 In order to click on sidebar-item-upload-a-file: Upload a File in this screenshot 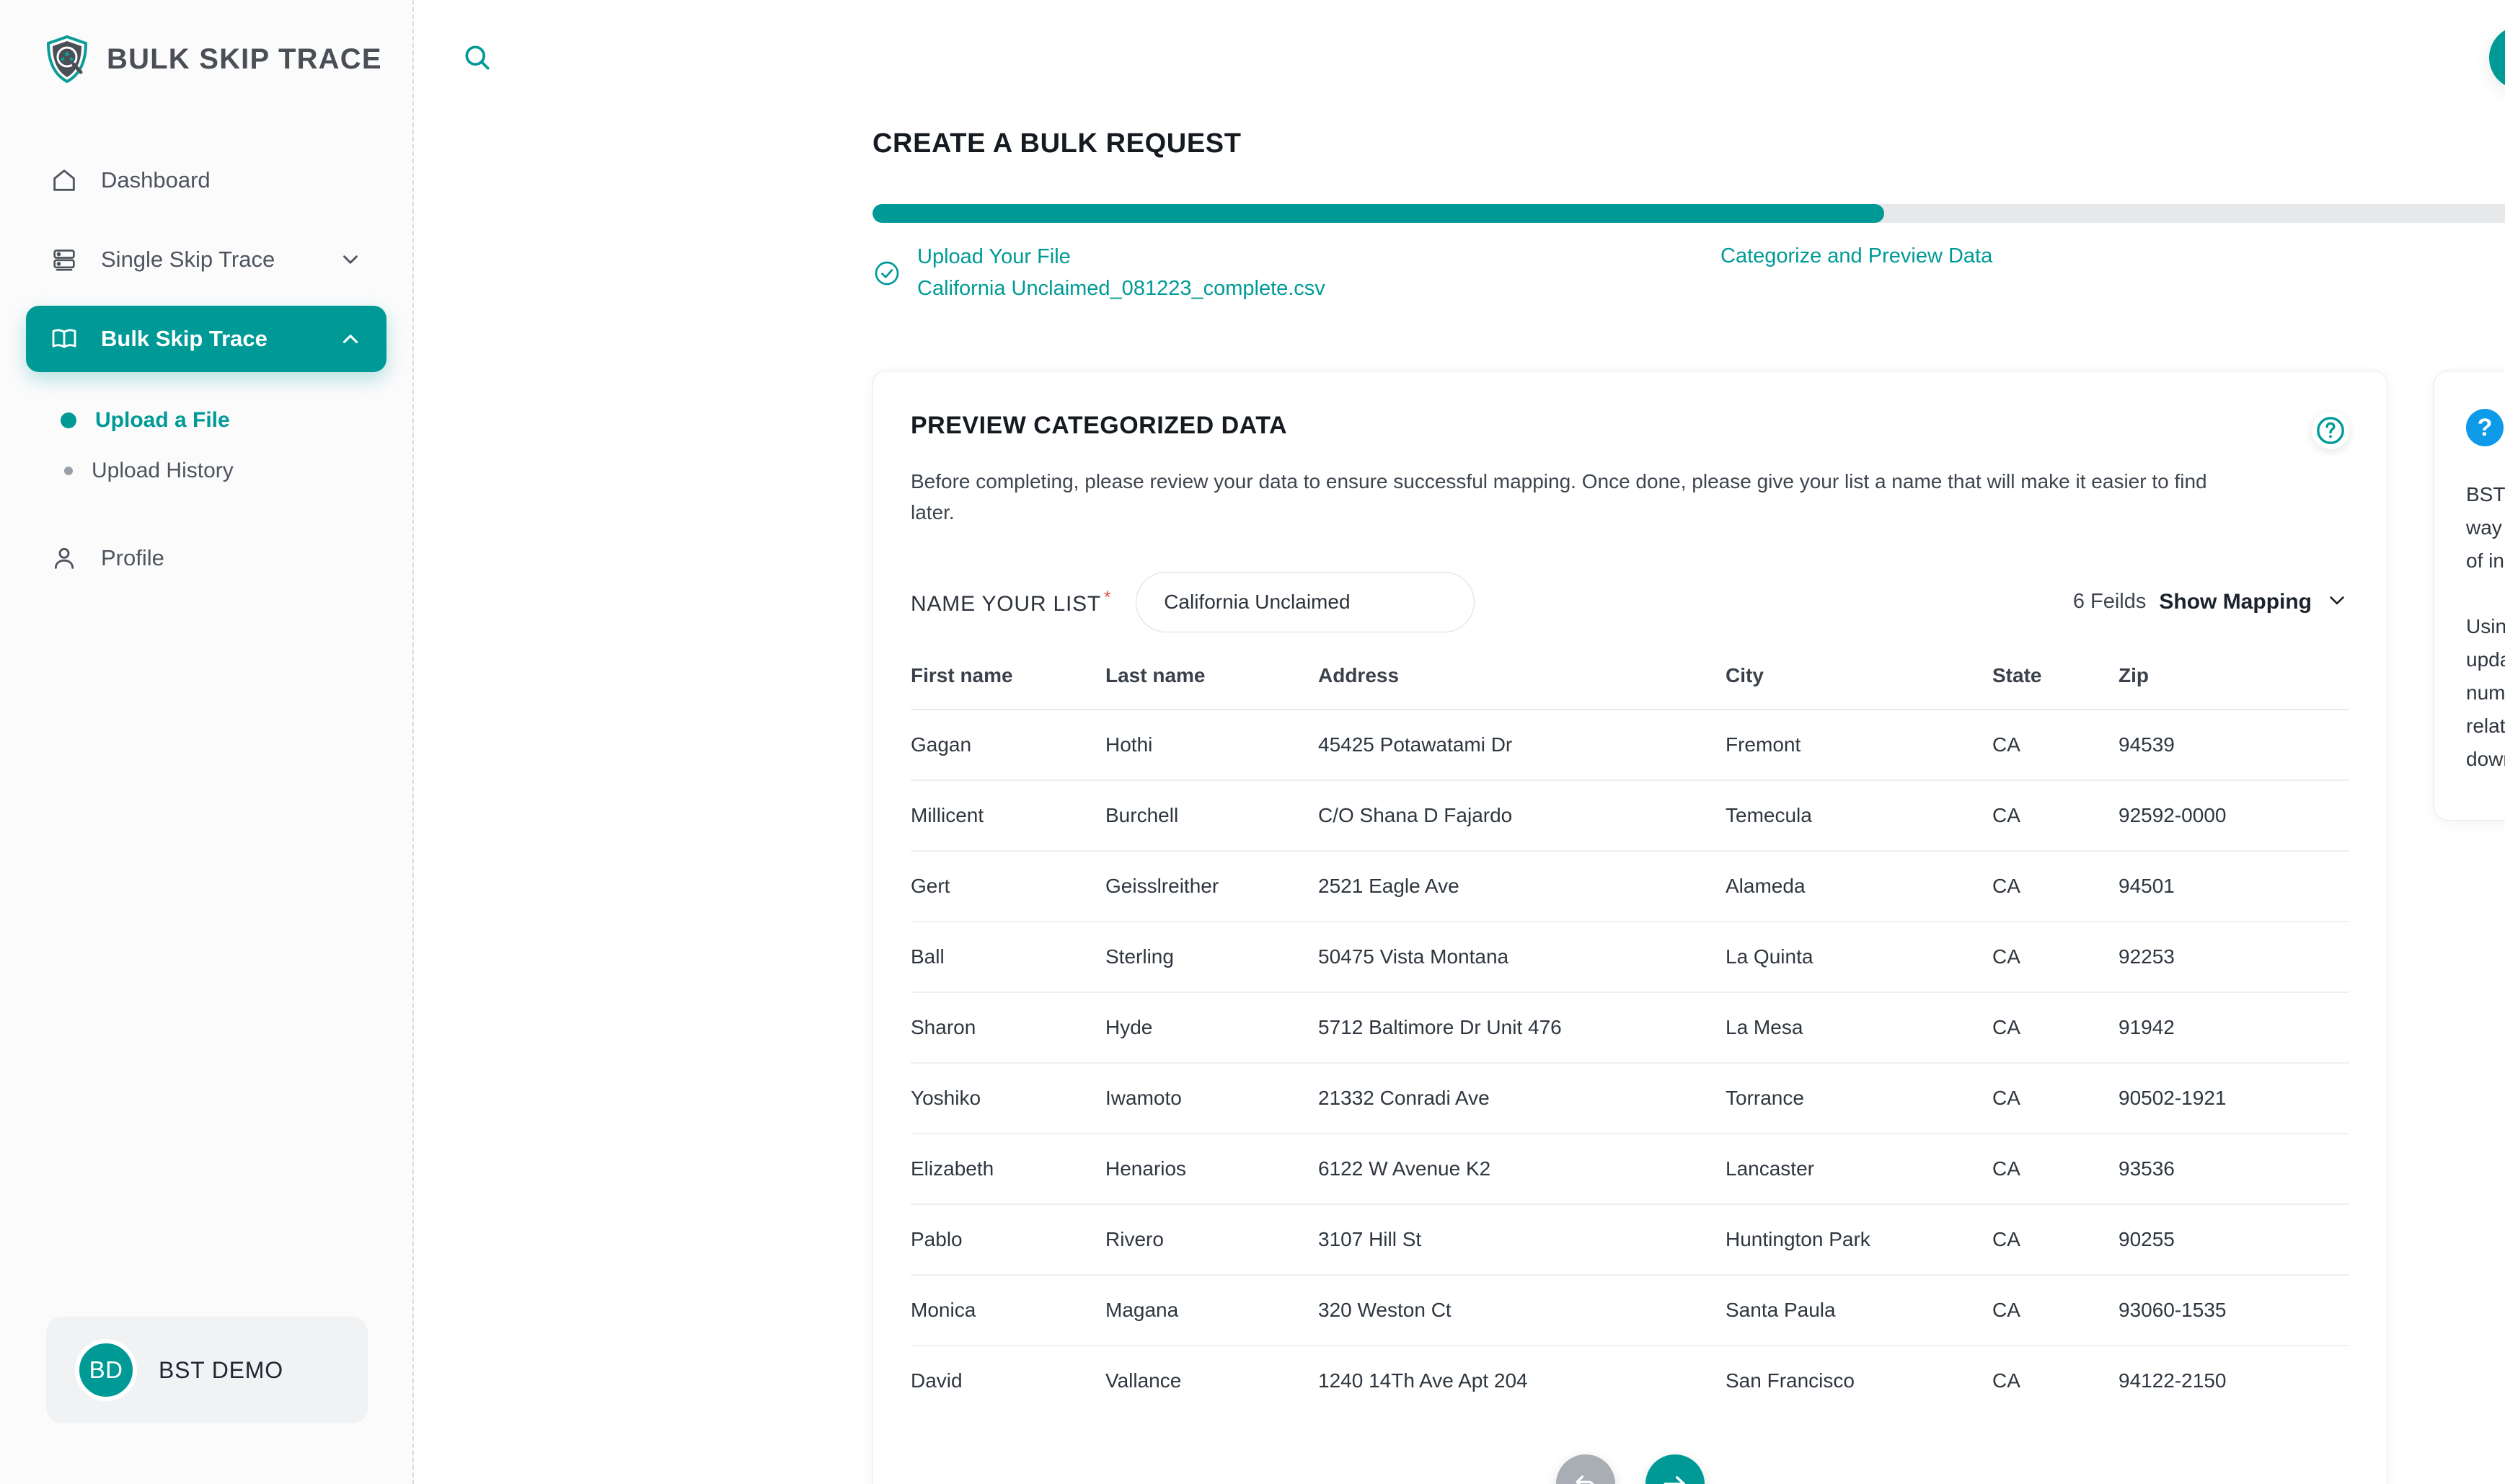, I will do `click(206, 421)`.